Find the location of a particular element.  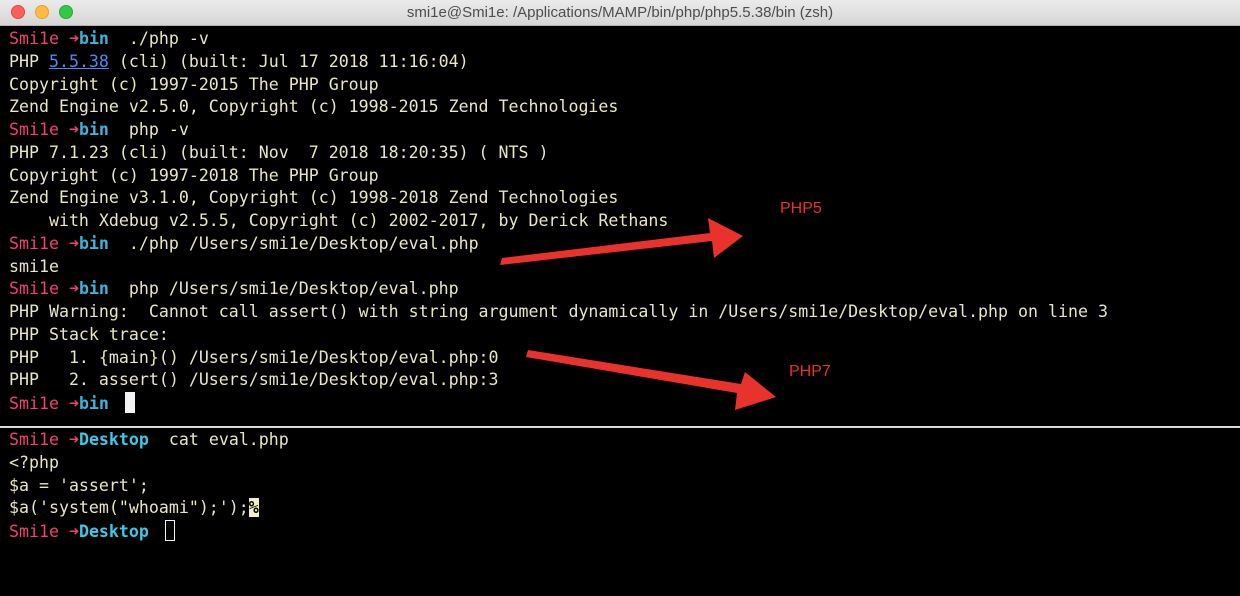

command-text: php -v is located at coordinates (153, 129).